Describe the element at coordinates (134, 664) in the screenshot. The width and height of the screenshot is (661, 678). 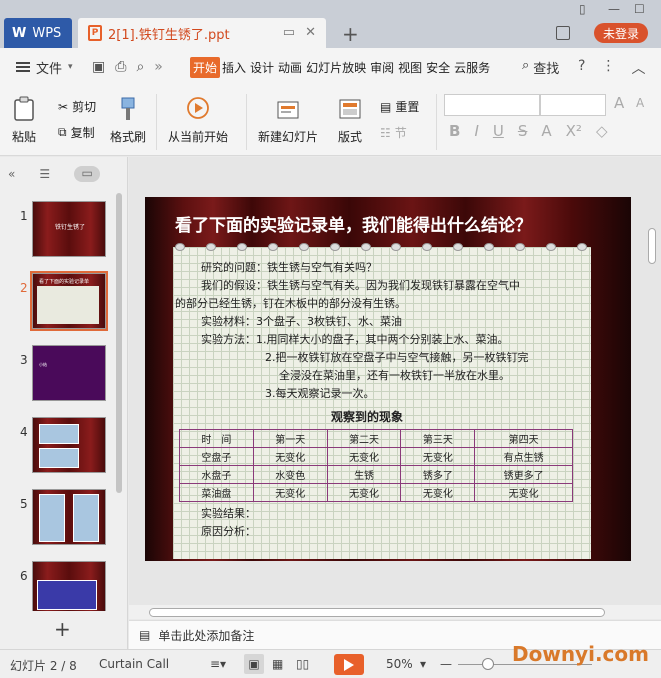
I see `theme-name: Curtain Call` at that location.